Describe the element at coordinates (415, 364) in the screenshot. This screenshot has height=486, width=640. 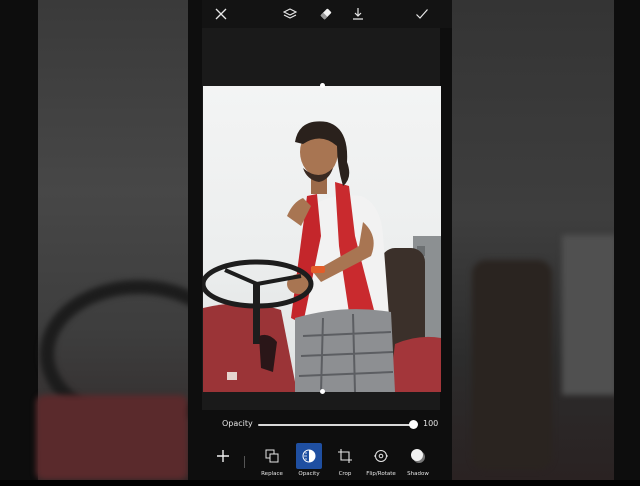
I see `tractor-fender` at that location.